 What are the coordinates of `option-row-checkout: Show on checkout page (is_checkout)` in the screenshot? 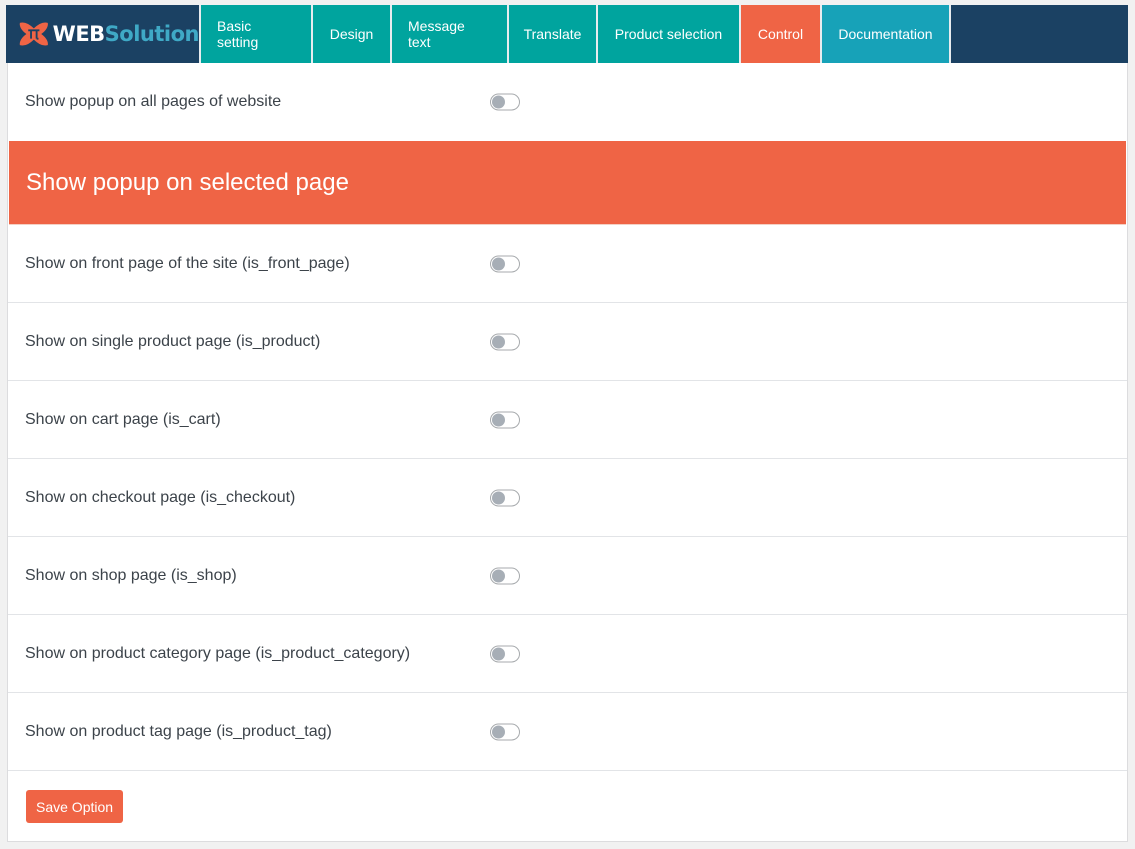 It's located at (567, 498).